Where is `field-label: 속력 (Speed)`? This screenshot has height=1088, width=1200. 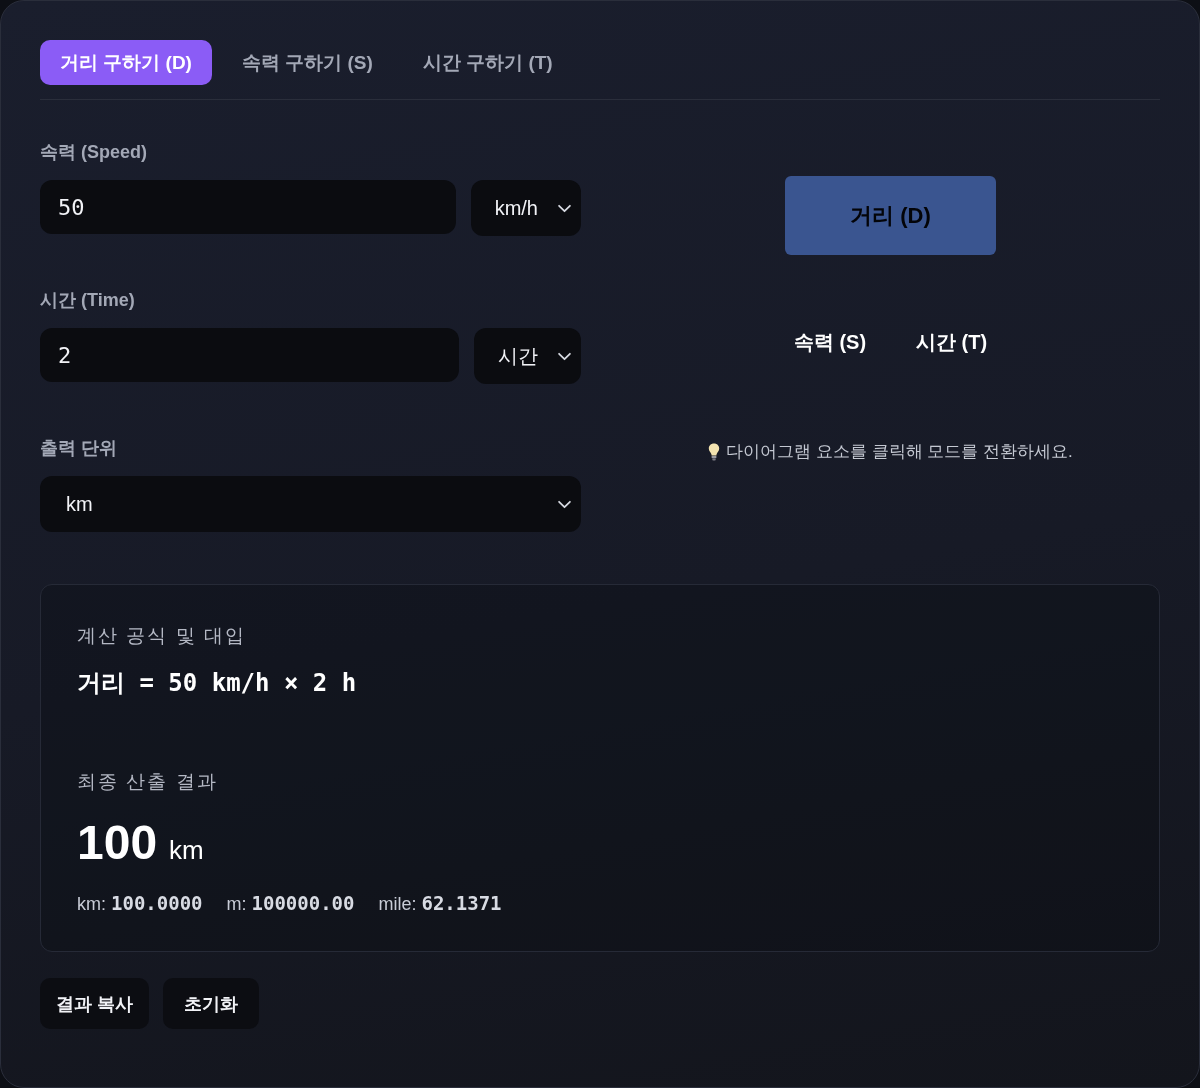
field-label: 속력 (Speed) is located at coordinates (94, 152).